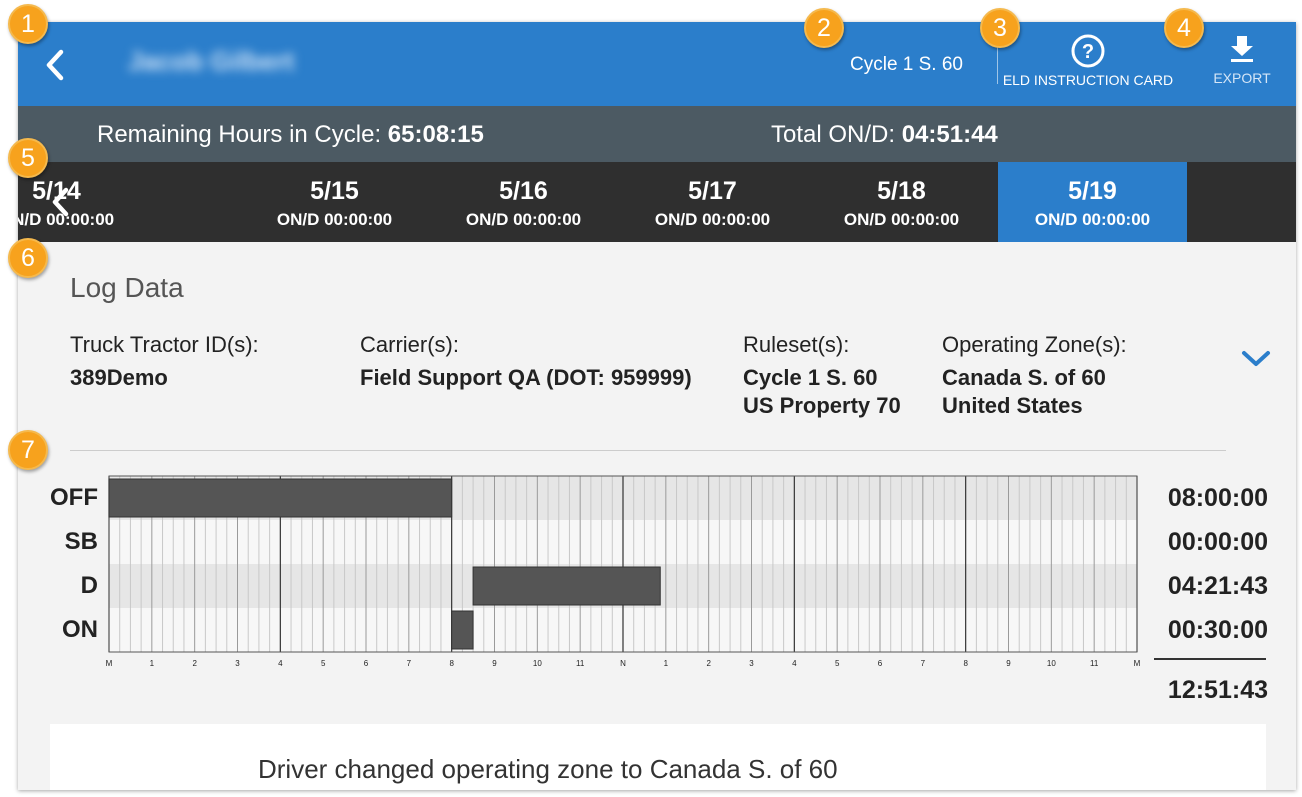 The width and height of the screenshot is (1302, 797). I want to click on total-on-duty: Total ON/D: 04:51:44, so click(884, 135).